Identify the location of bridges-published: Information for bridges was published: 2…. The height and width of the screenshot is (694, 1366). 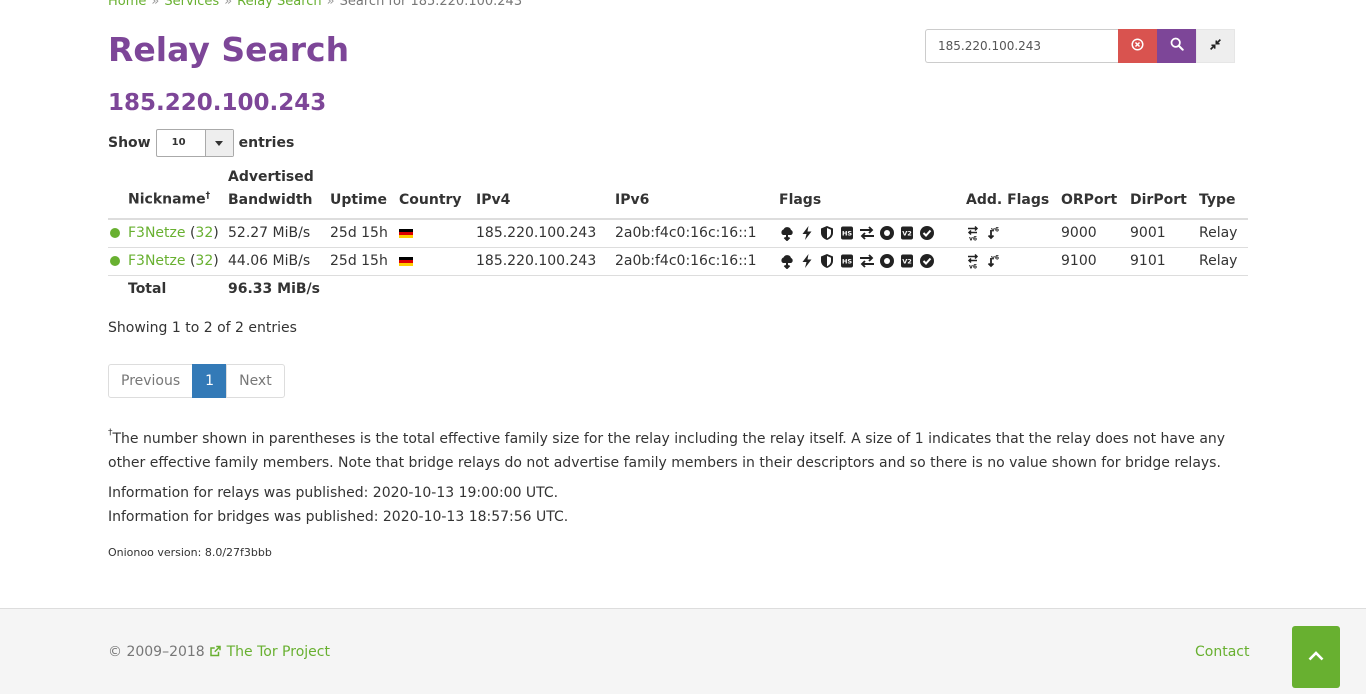
(338, 517).